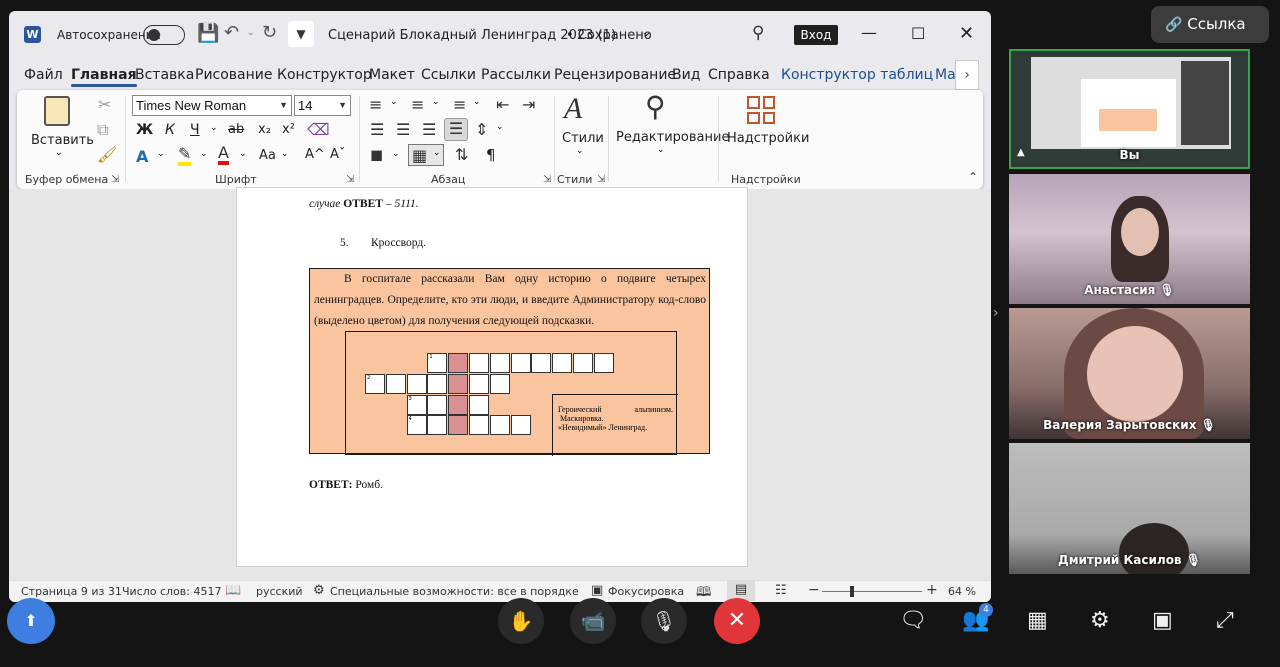 The image size is (1280, 667). What do you see at coordinates (816, 35) in the screenshot?
I see `signin-button: Вход` at bounding box center [816, 35].